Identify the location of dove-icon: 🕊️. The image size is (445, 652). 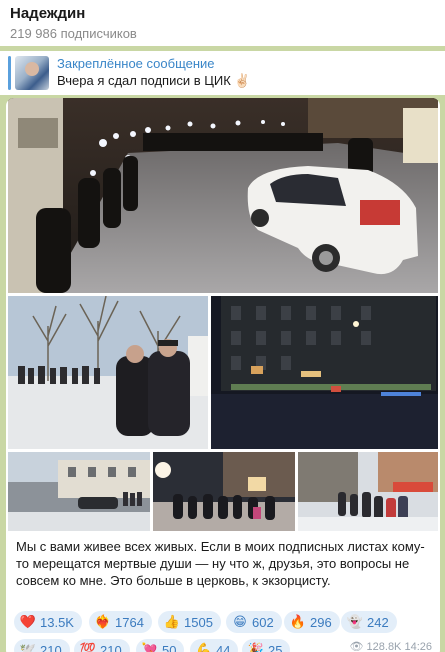
(28, 647).